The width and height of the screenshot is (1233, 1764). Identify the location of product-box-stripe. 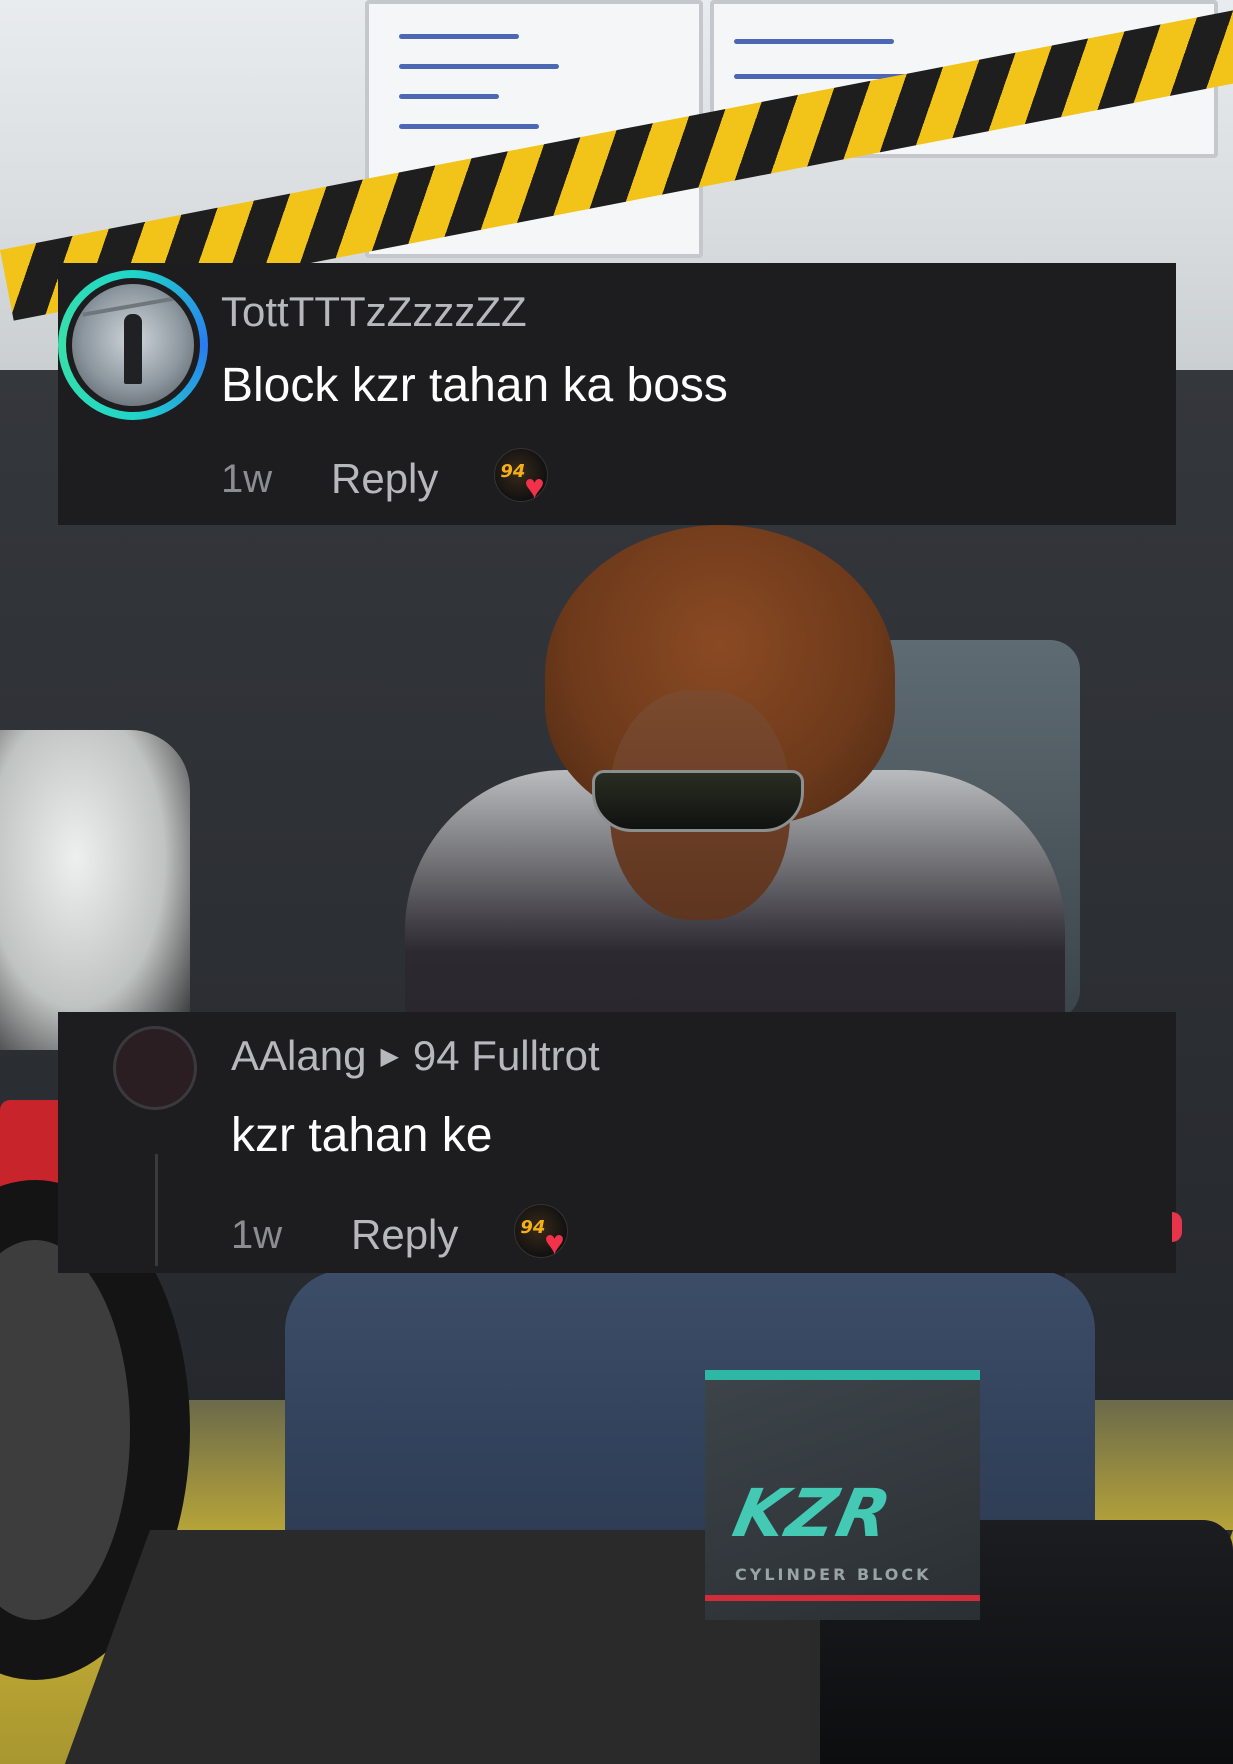
(842, 1598).